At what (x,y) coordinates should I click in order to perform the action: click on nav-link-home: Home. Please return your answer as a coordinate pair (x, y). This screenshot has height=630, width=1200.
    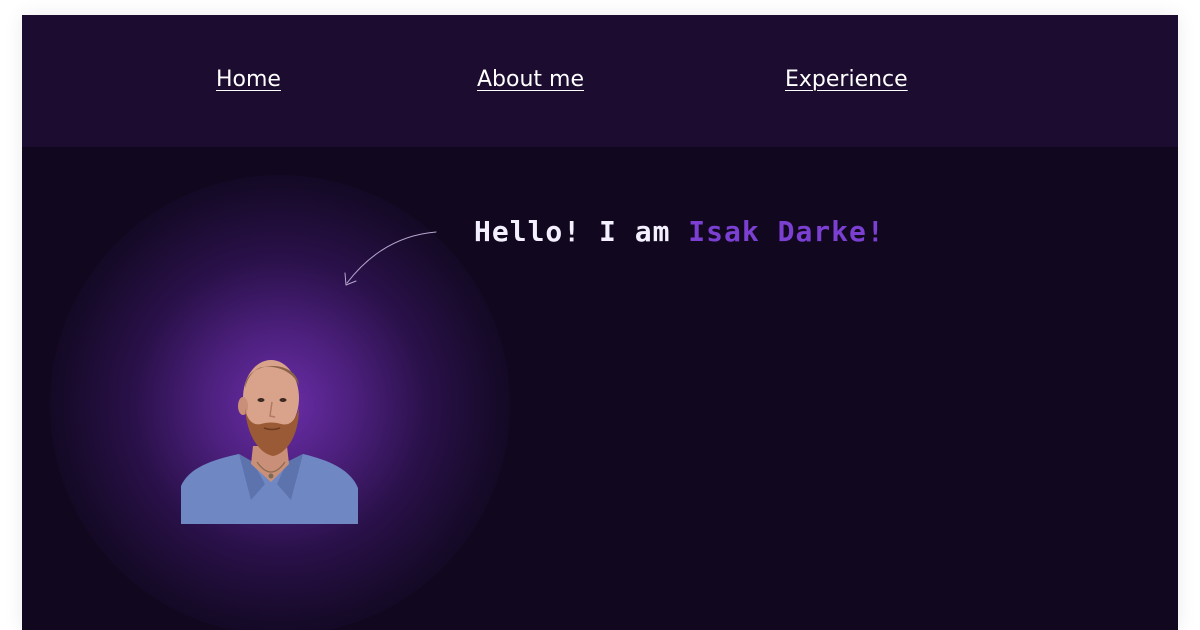
    Looking at the image, I should click on (248, 79).